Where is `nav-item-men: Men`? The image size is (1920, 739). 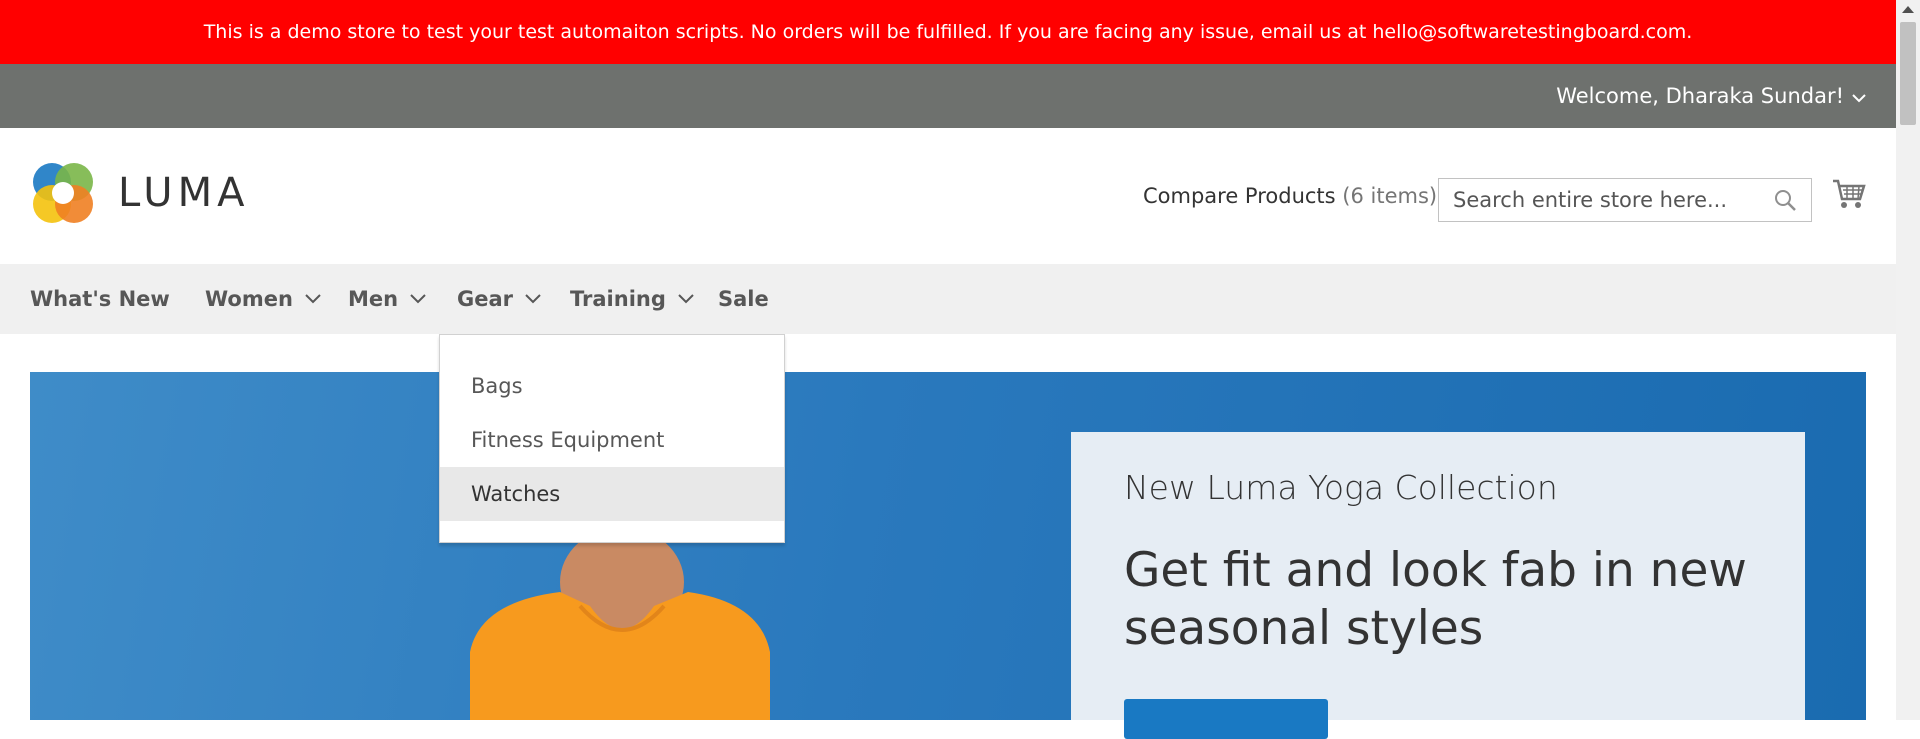
nav-item-men: Men is located at coordinates (387, 299).